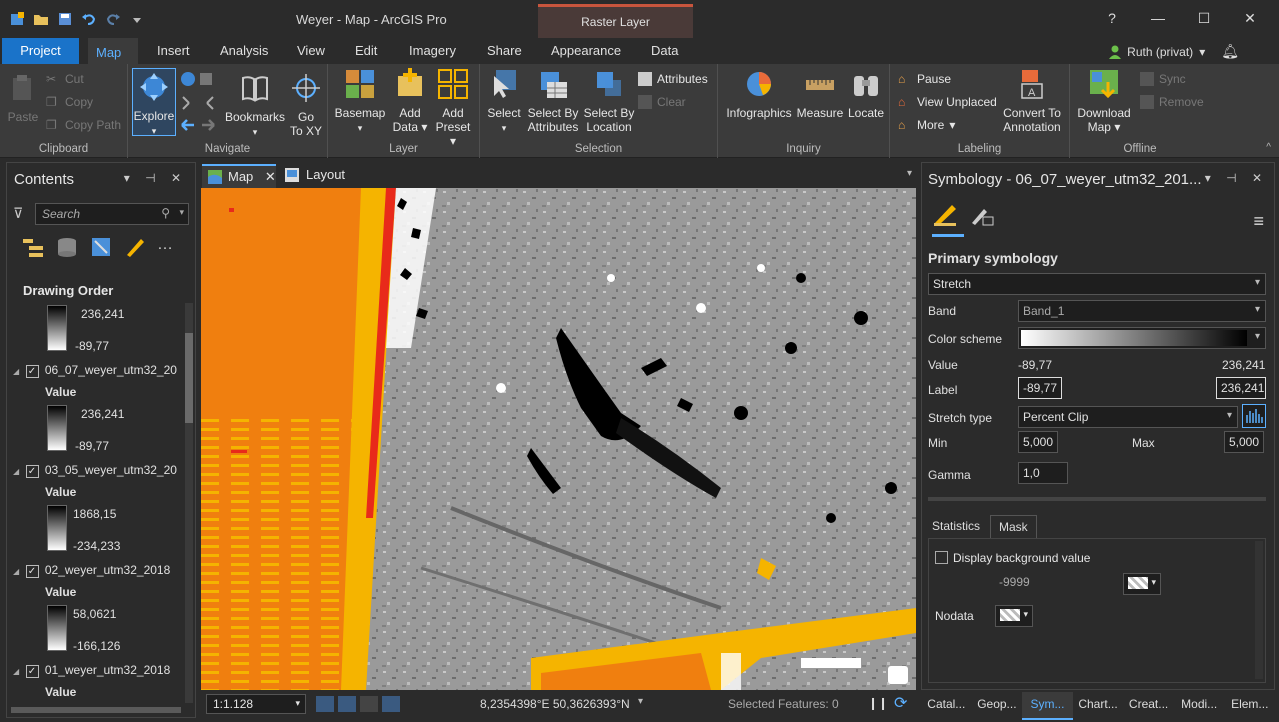 This screenshot has height=722, width=1279. What do you see at coordinates (553, 101) in the screenshot?
I see `select-by-attributes-button: Select By Attributes` at bounding box center [553, 101].